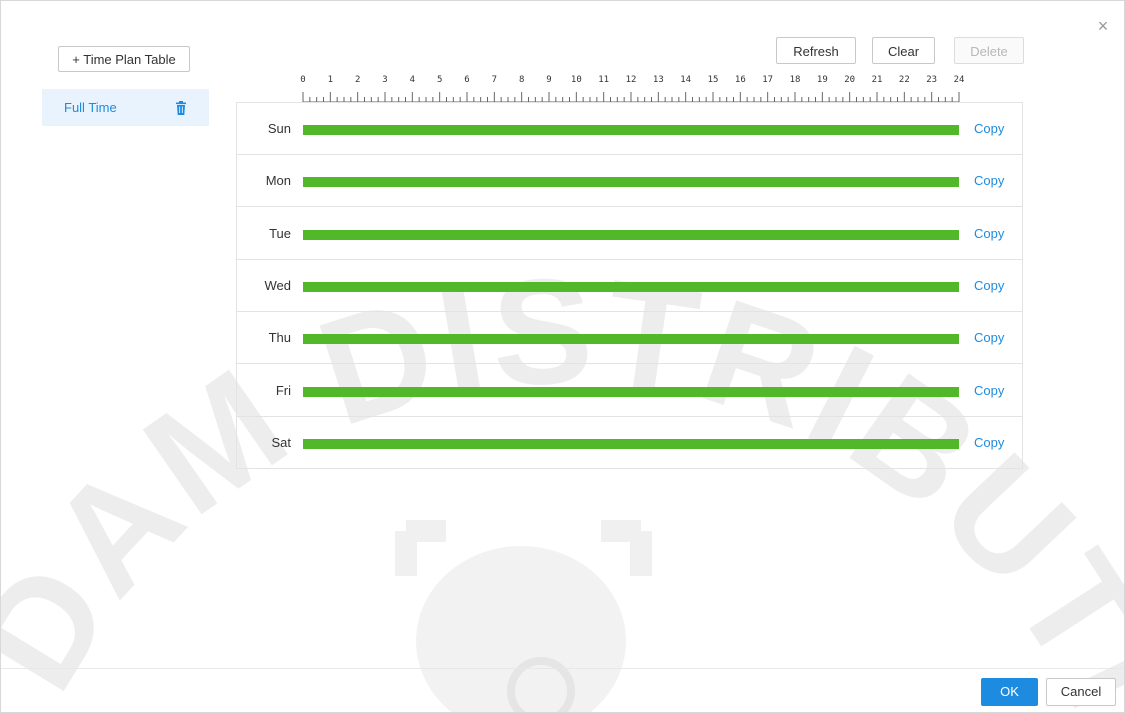 This screenshot has width=1125, height=713. I want to click on hour-label: 14, so click(686, 80).